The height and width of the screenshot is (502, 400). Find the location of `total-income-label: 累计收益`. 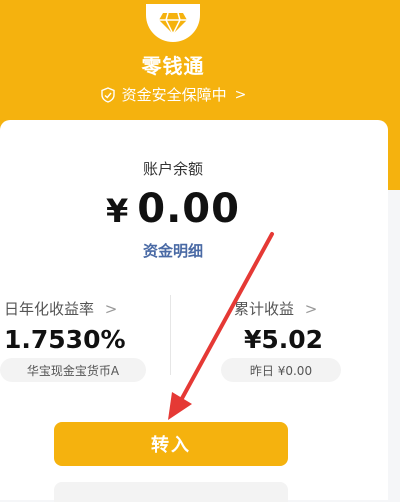

total-income-label: 累计收益 is located at coordinates (264, 309).